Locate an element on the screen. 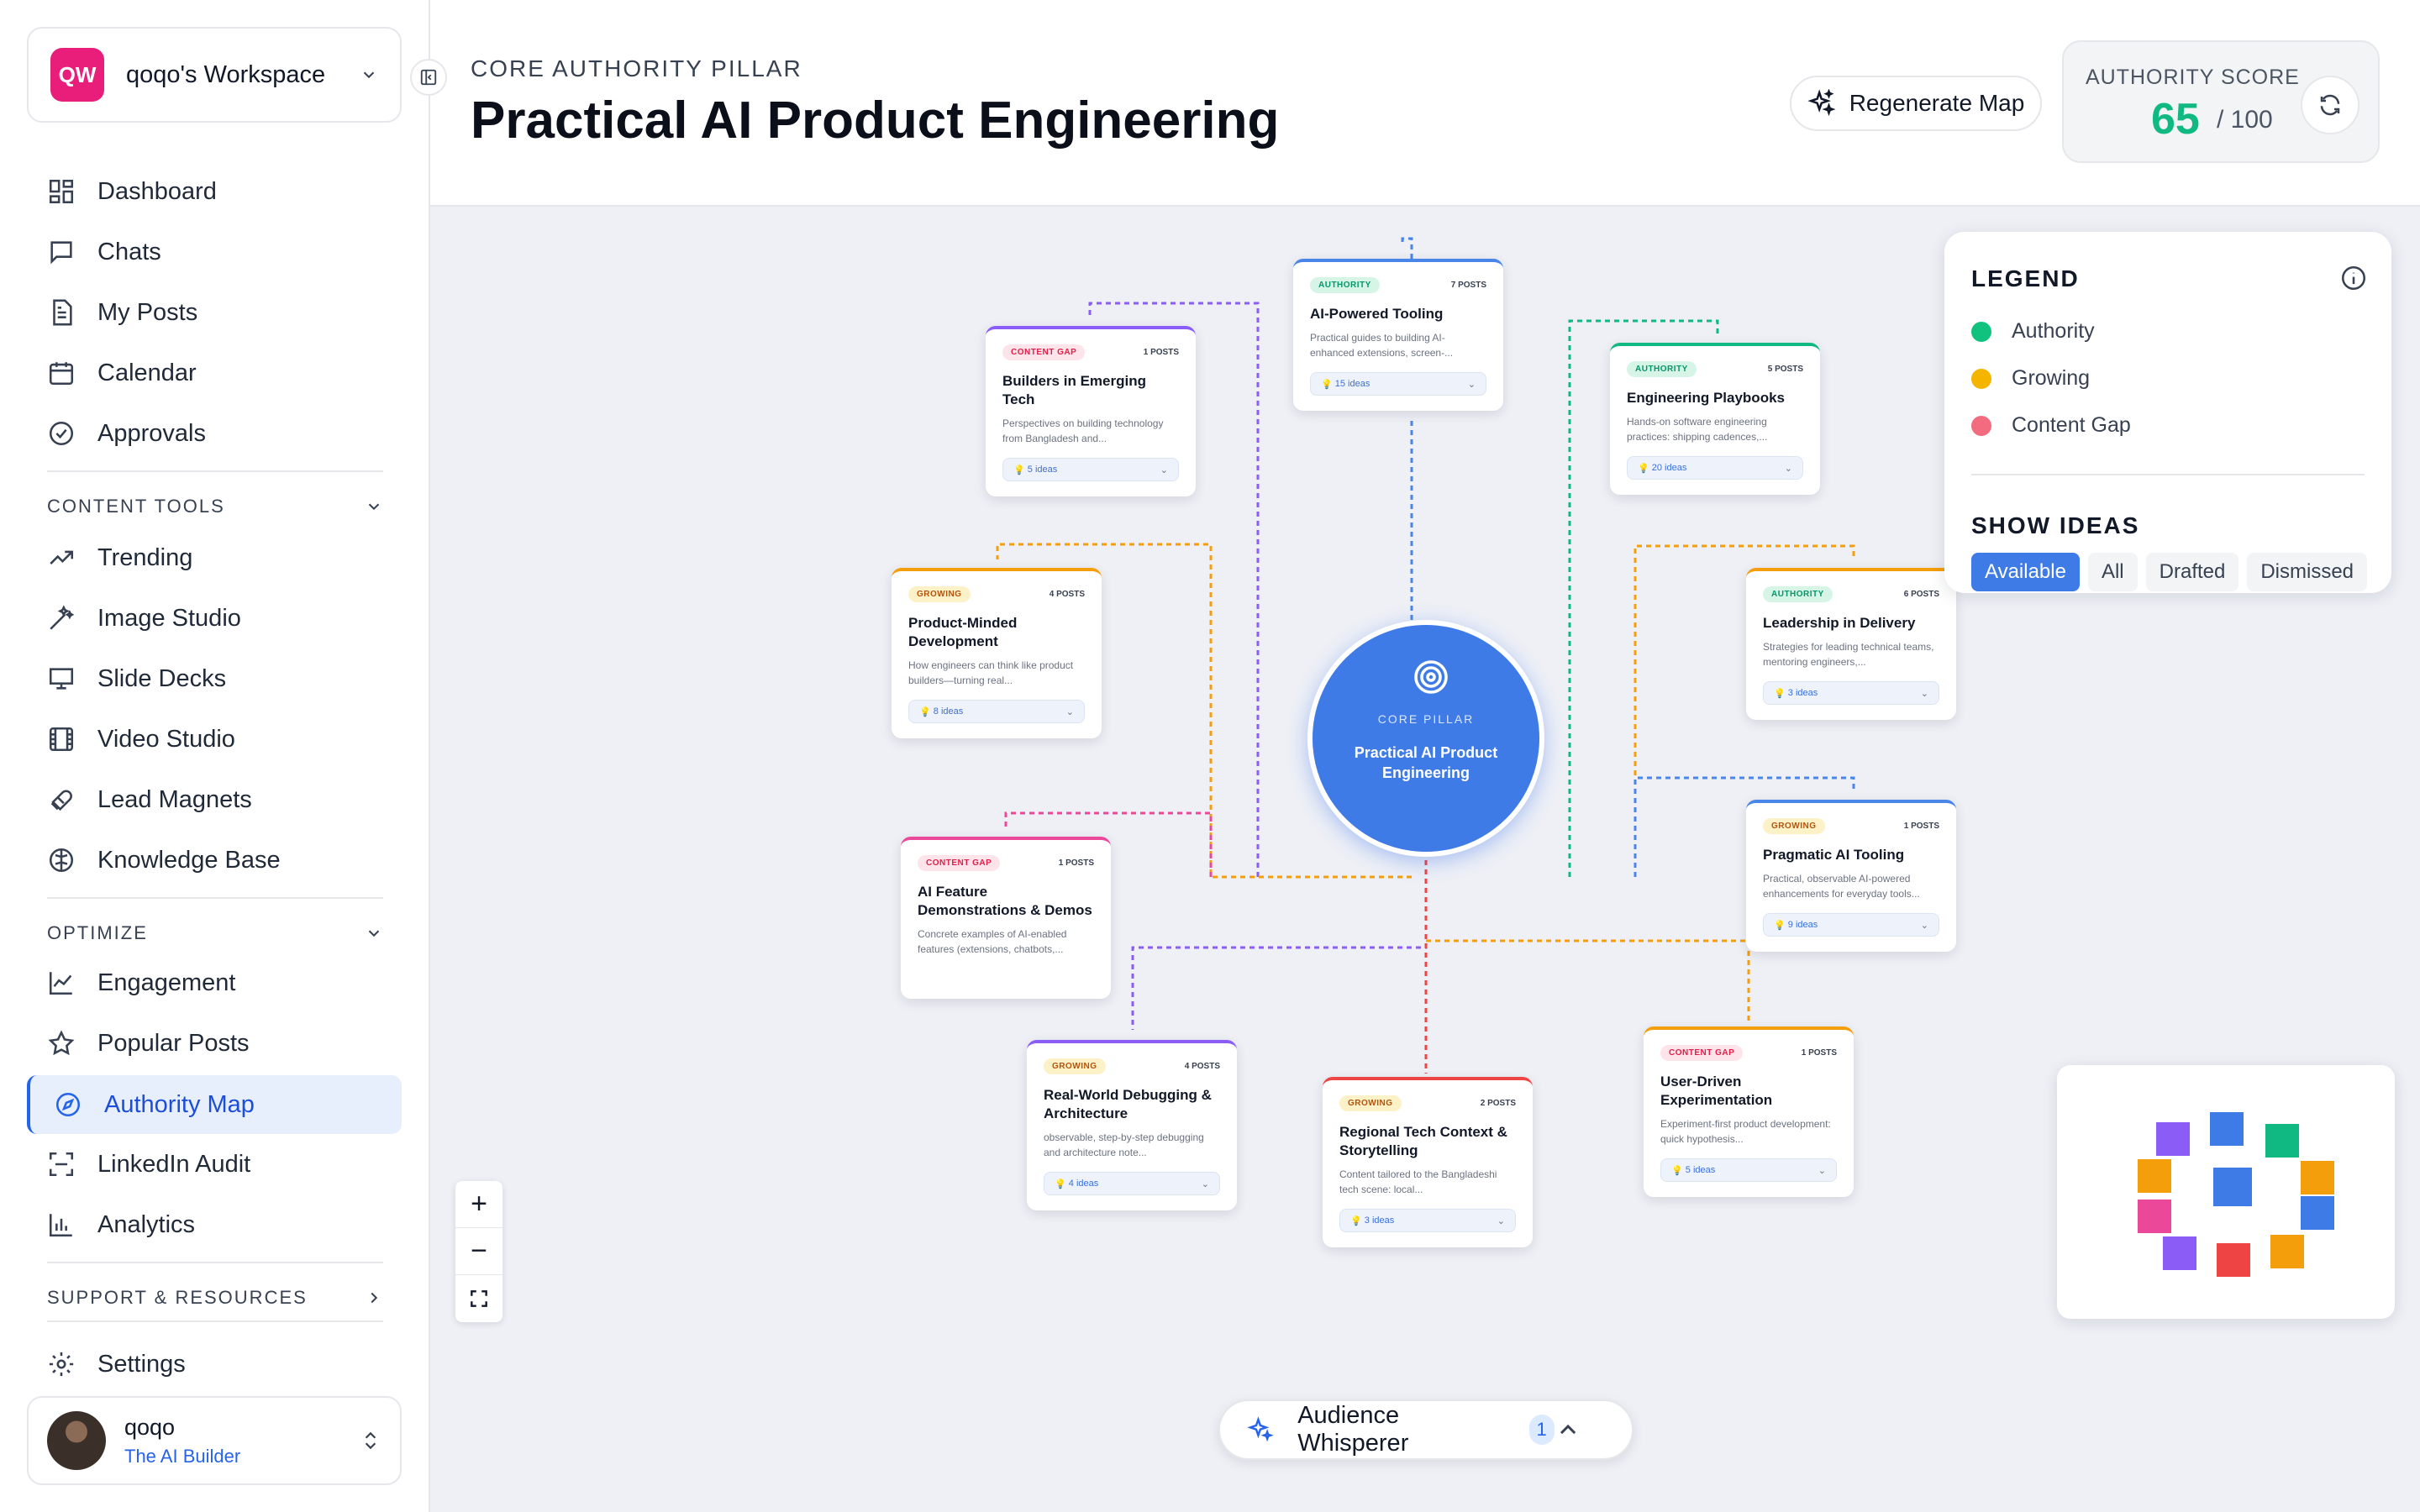 The image size is (2420, 1512). section-optimize: OPTIMIZE is located at coordinates (215, 933).